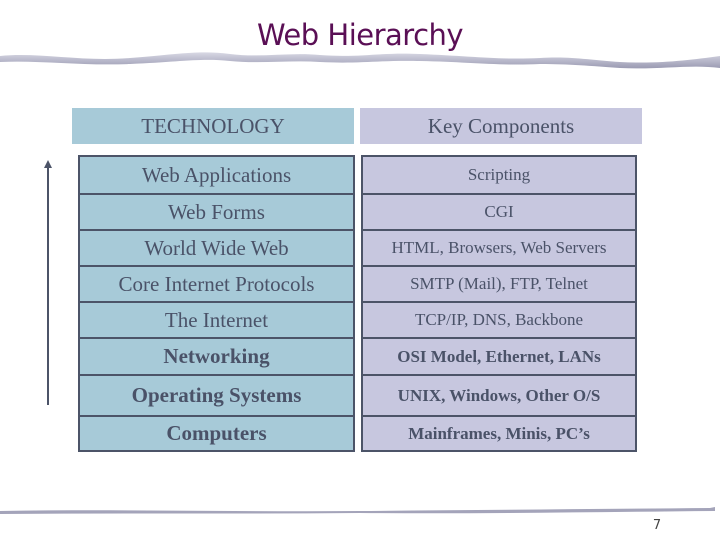 The image size is (720, 540). I want to click on technology-cell: The Internet, so click(216, 319).